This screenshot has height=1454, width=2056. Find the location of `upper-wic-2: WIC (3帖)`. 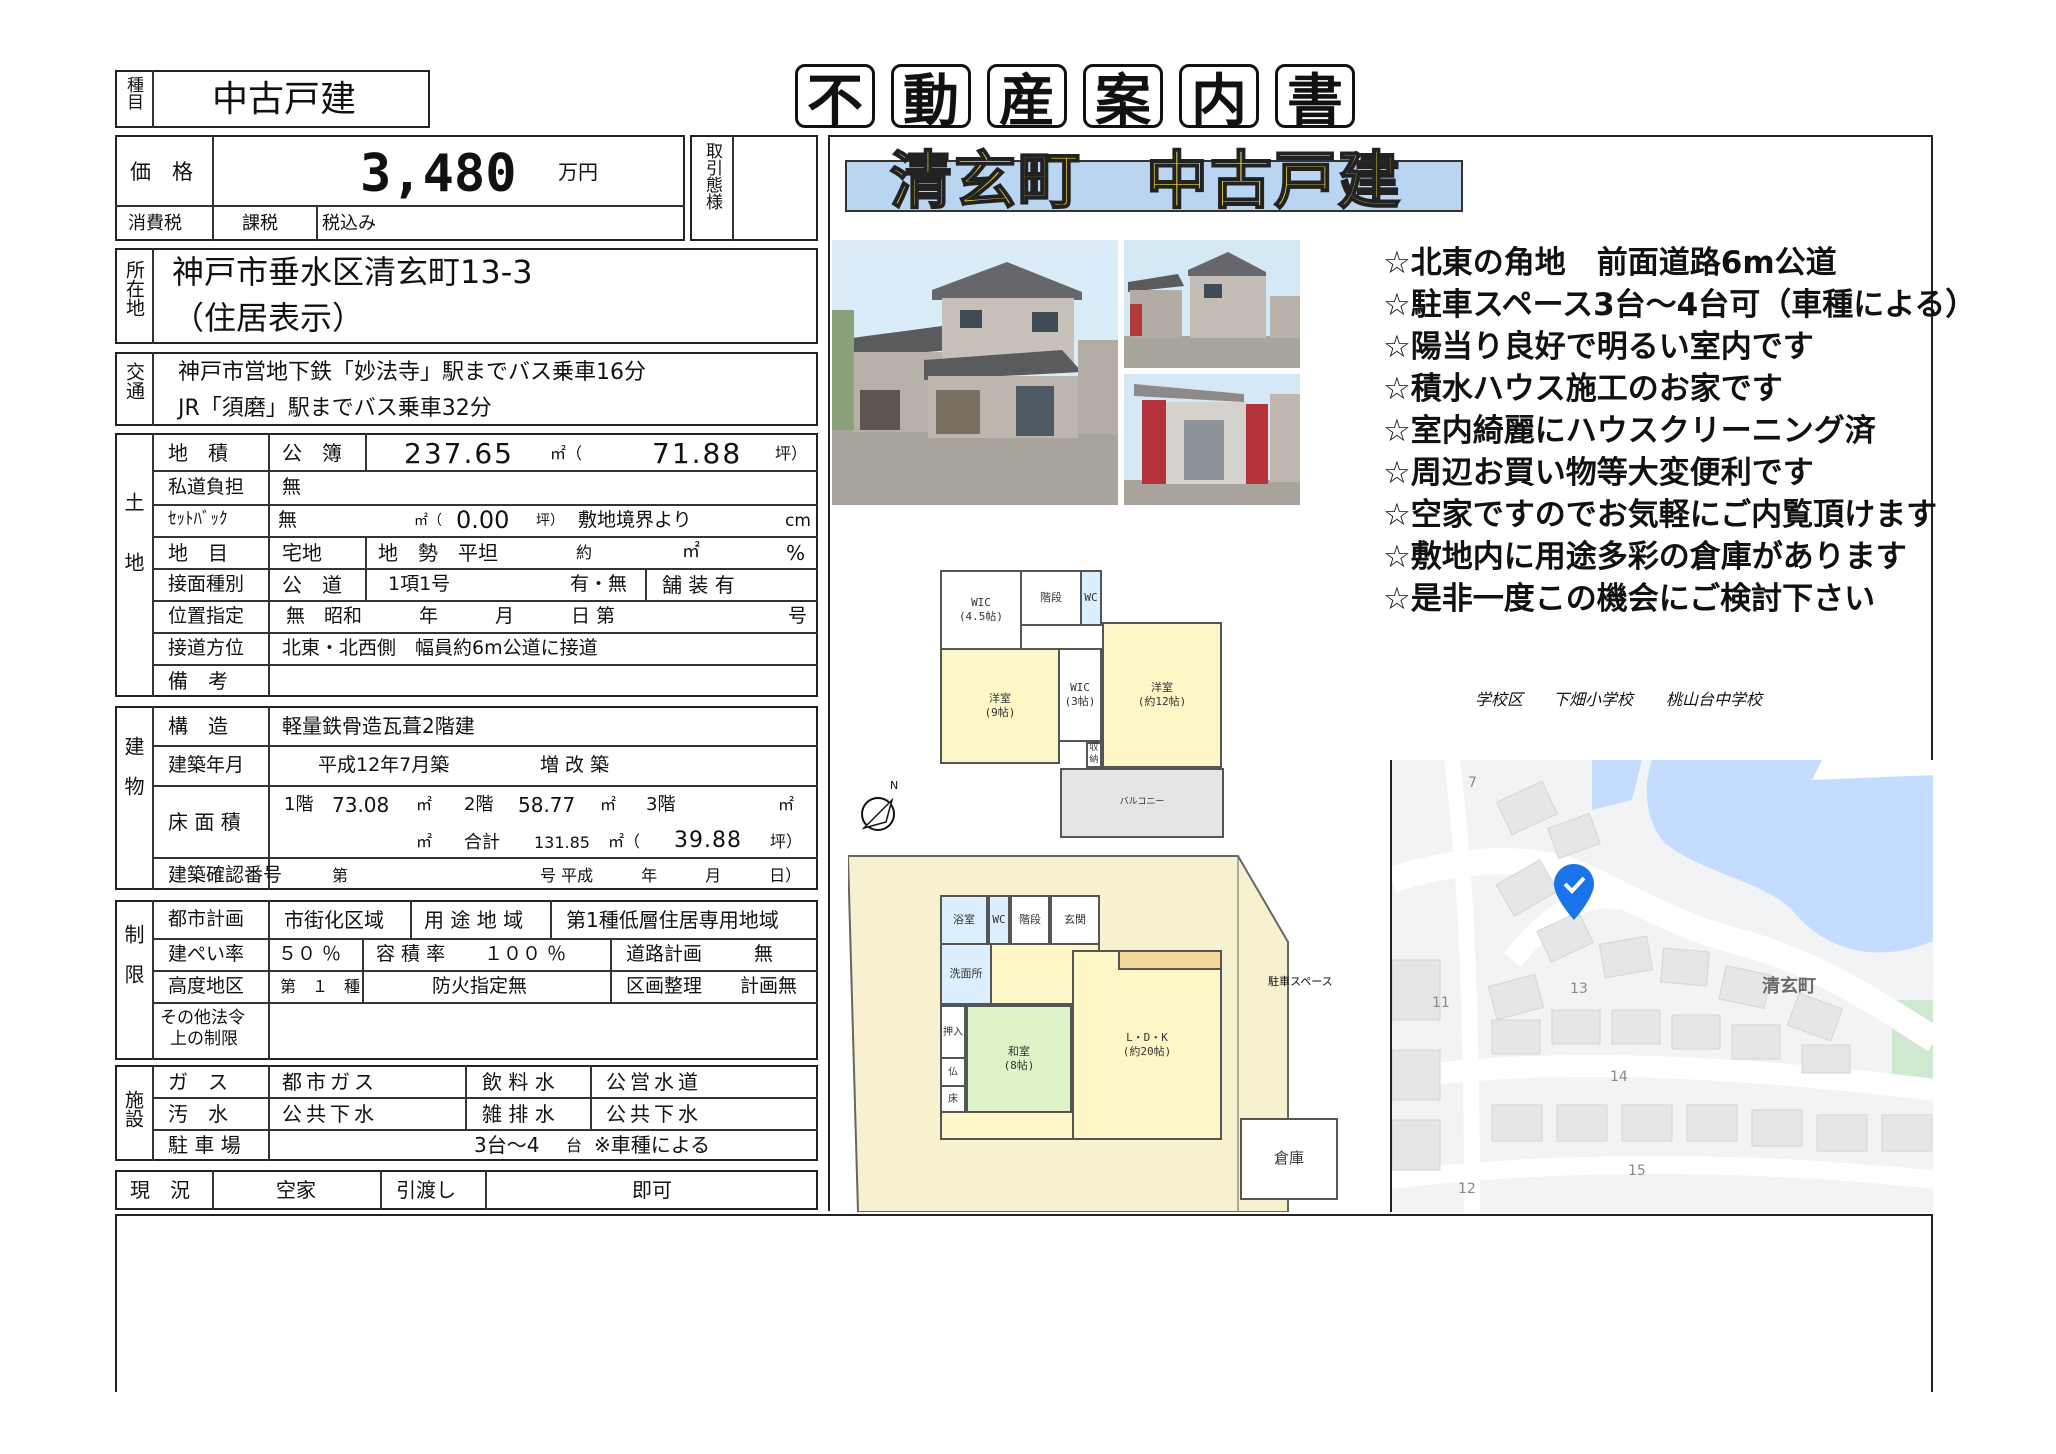

upper-wic-2: WIC (3帖) is located at coordinates (1080, 695).